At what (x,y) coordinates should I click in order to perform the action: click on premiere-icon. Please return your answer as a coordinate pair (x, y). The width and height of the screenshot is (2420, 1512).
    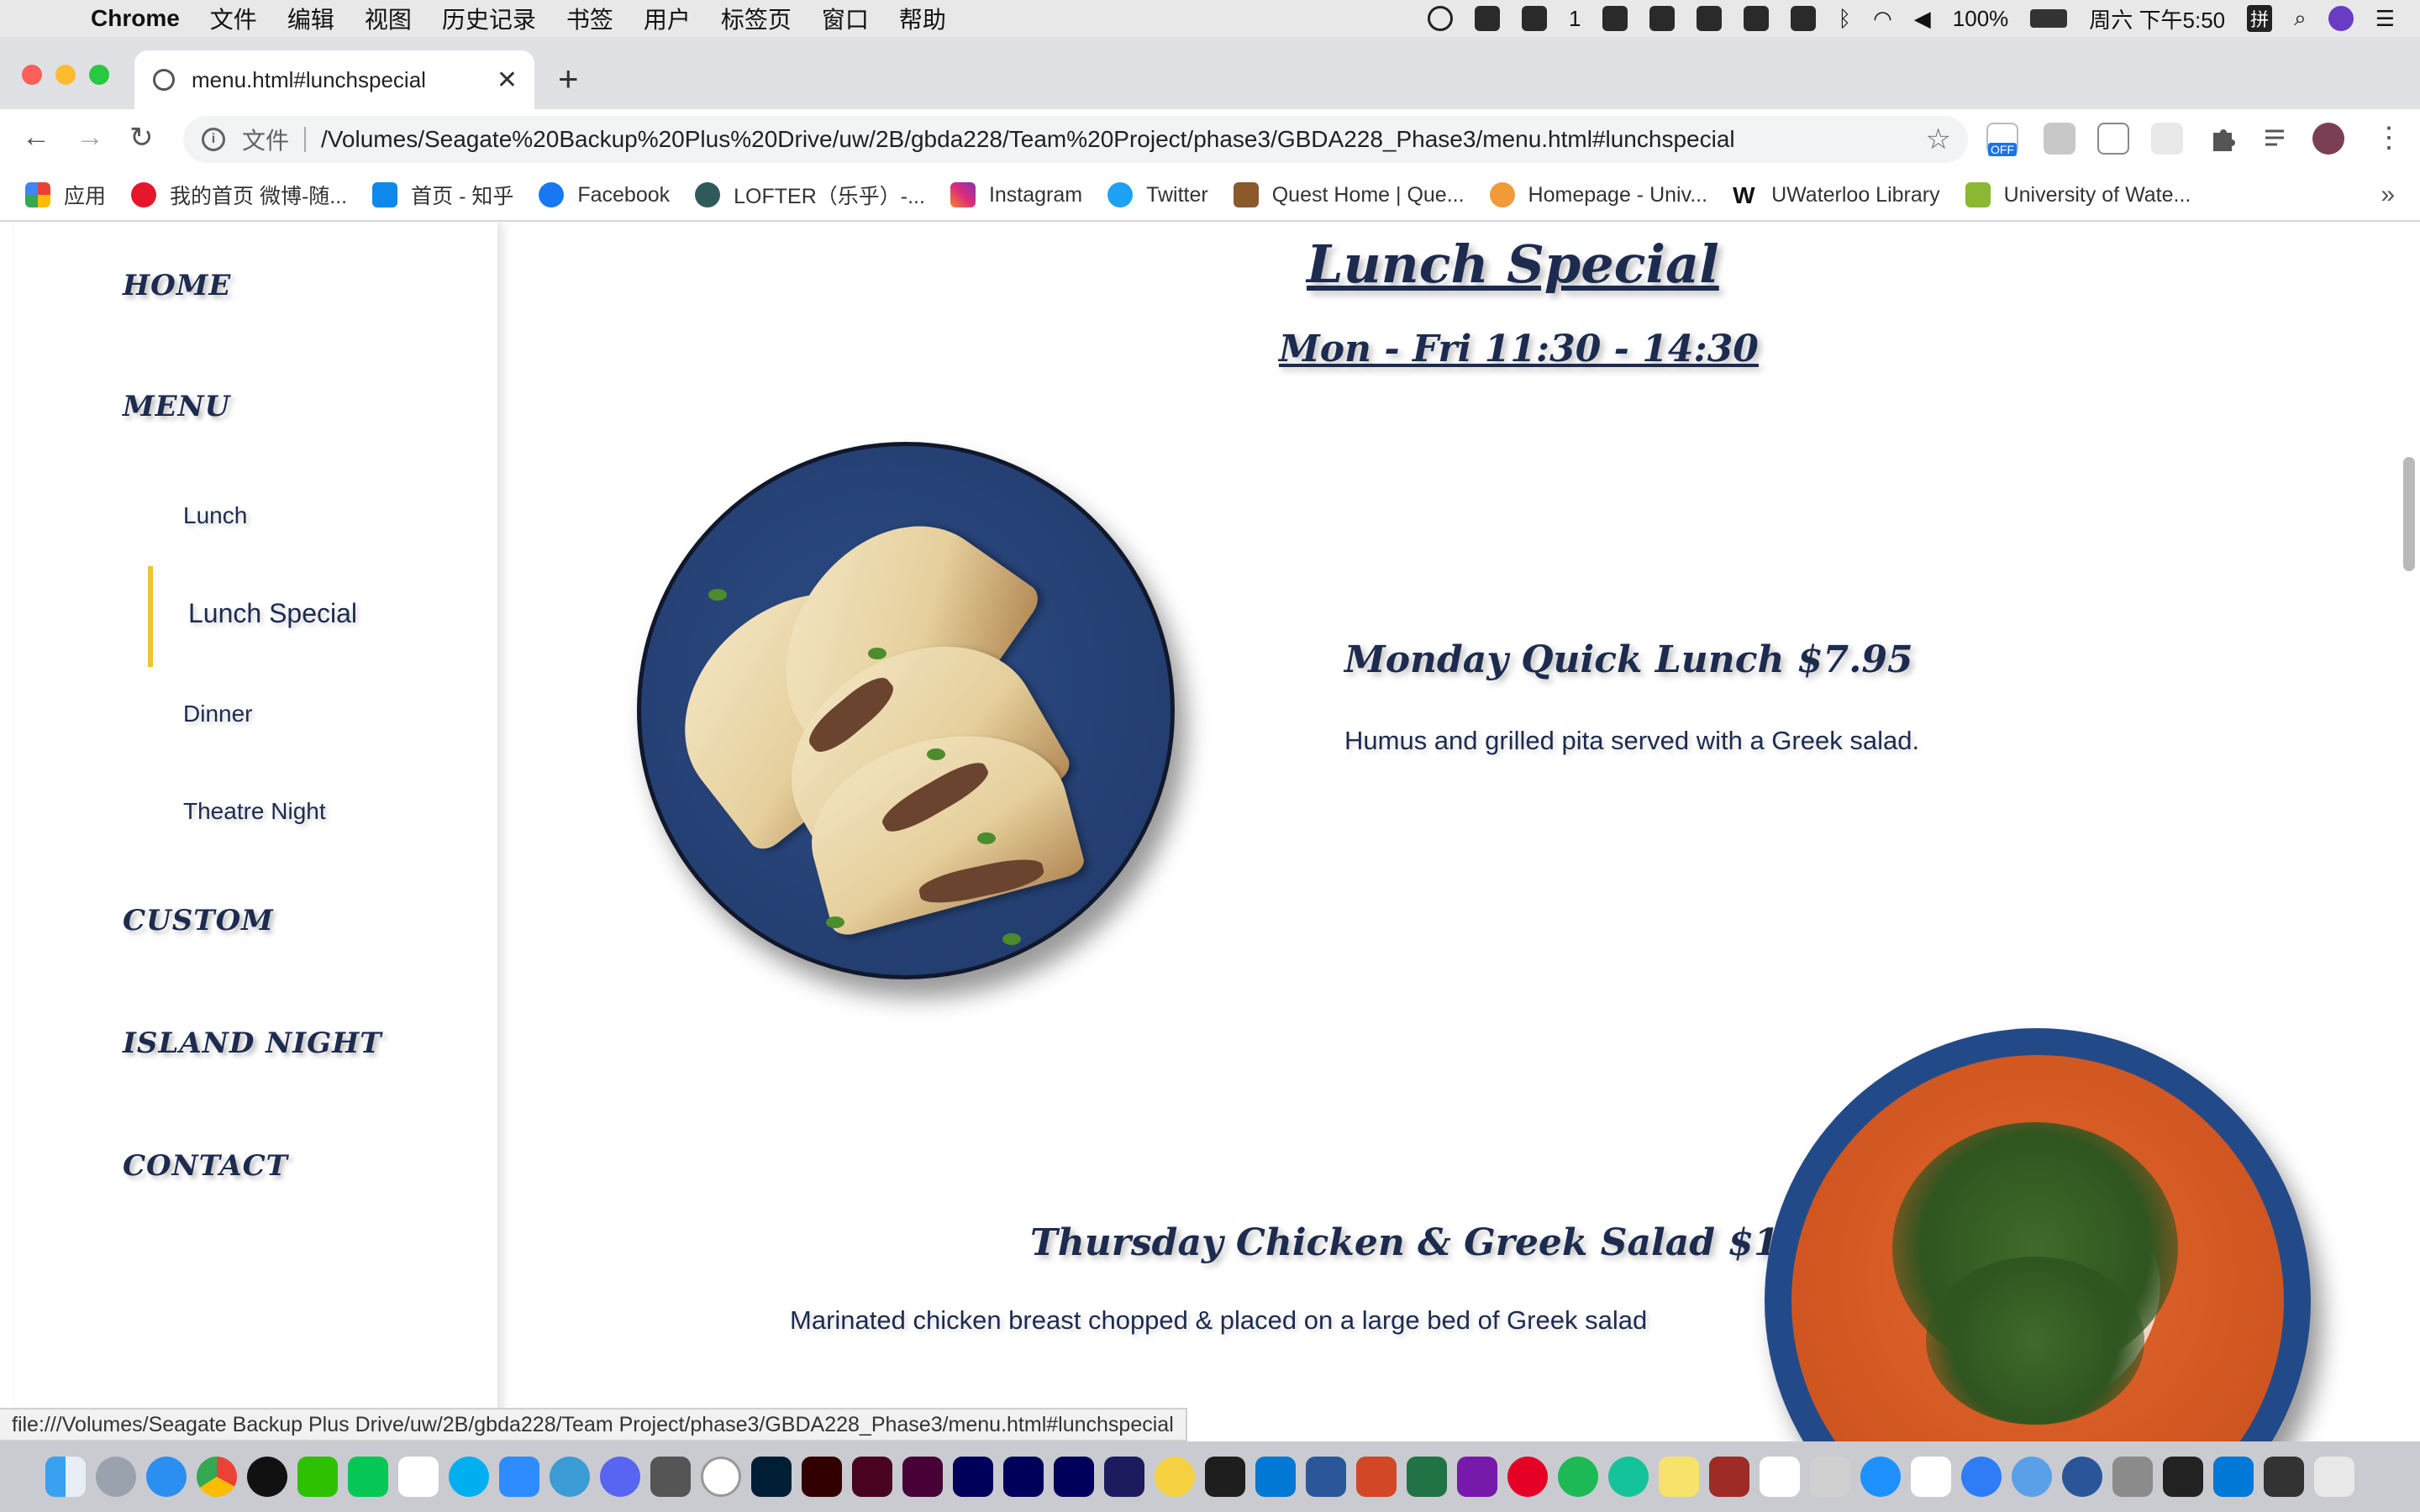
    Looking at the image, I should click on (1074, 1477).